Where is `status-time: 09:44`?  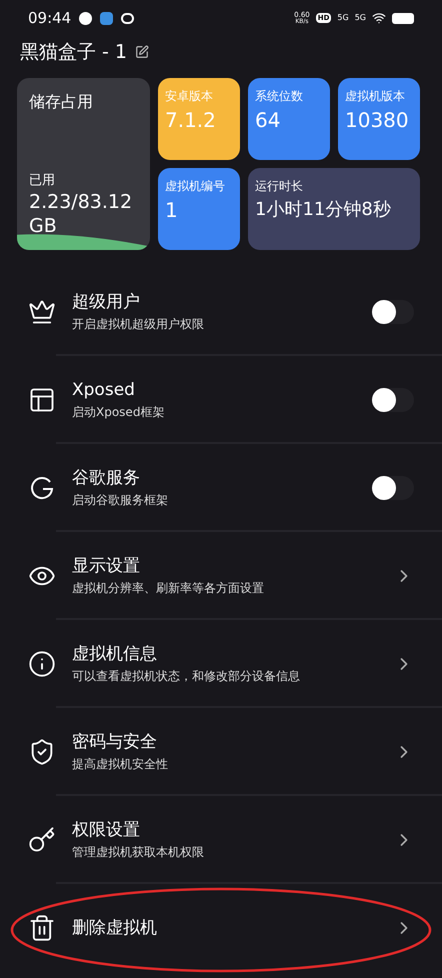
status-time: 09:44 is located at coordinates (50, 18).